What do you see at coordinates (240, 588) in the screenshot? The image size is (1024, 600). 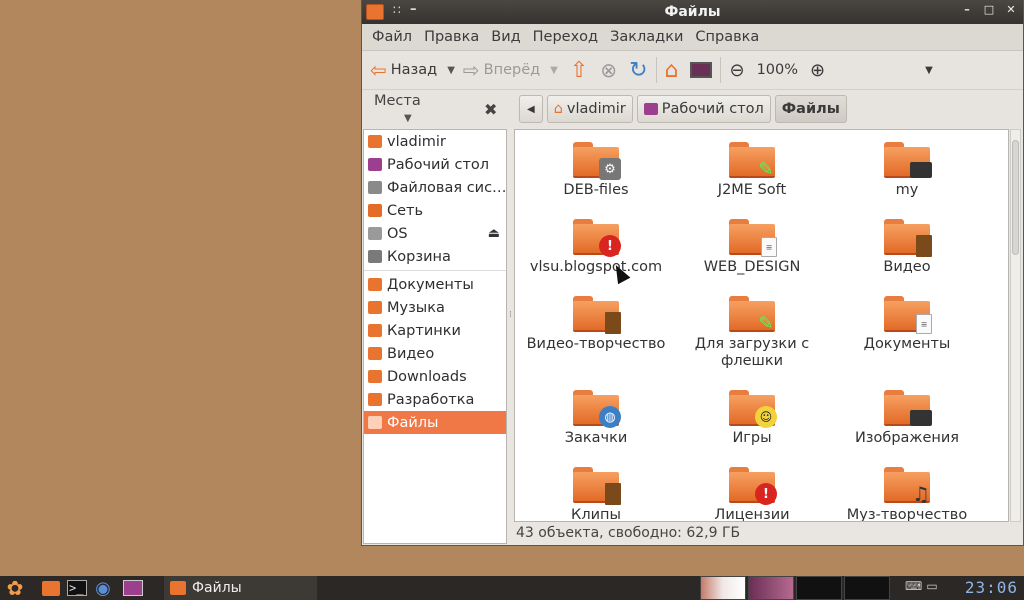 I see `taskbar-window-files: Файлы` at bounding box center [240, 588].